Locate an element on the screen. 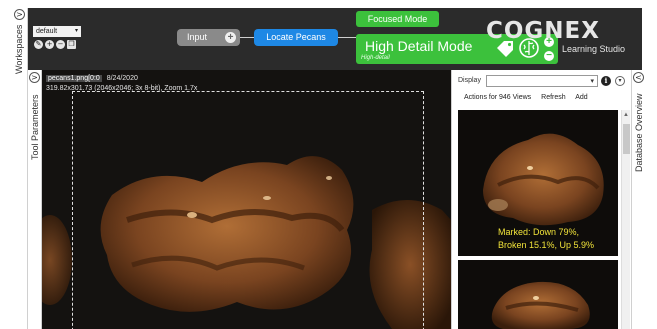  workspace-select: default ▾ is located at coordinates (57, 31).